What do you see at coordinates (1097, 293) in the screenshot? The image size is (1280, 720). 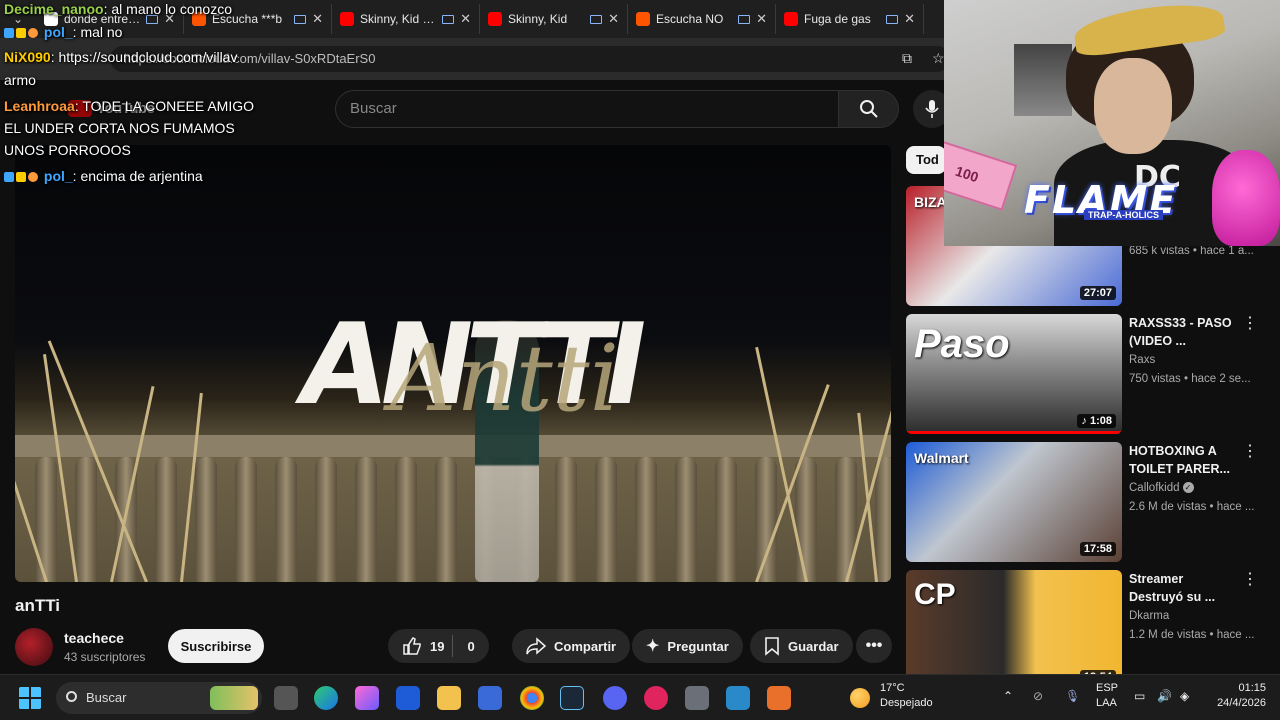 I see `duration-badge: 27:07` at bounding box center [1097, 293].